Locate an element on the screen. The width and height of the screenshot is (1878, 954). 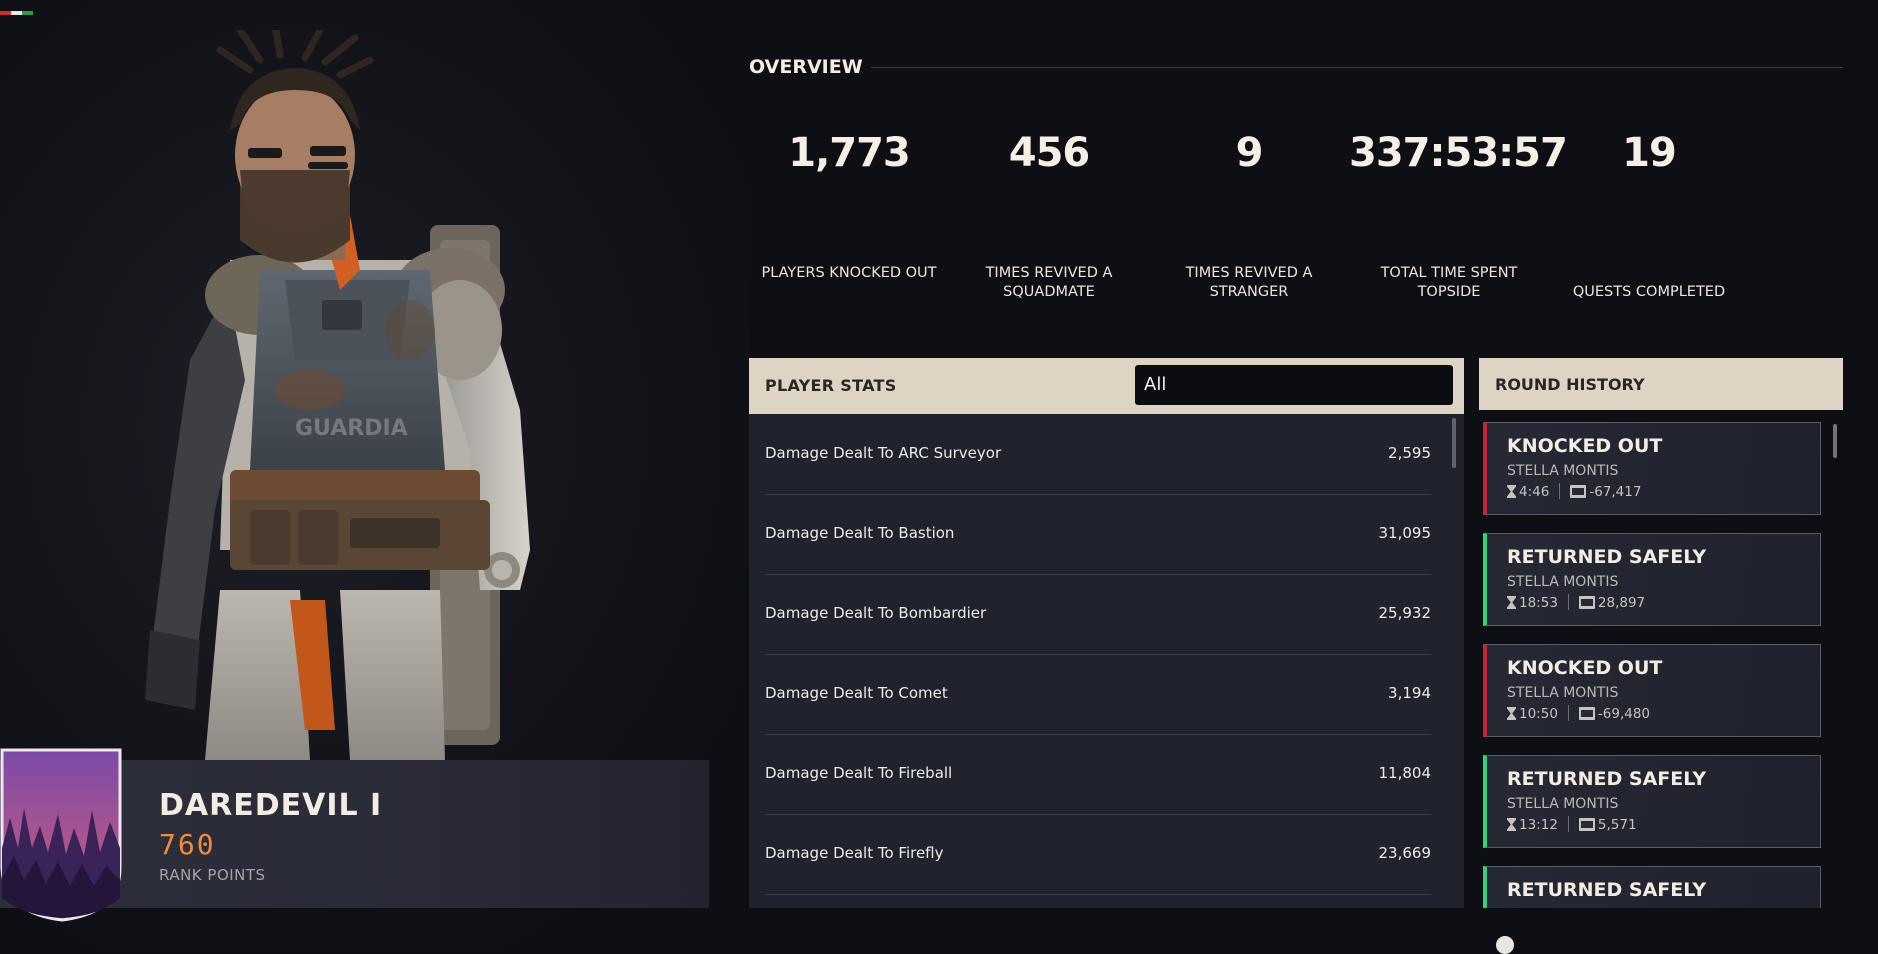
rank-title: DAREDEVIL I is located at coordinates (271, 805).